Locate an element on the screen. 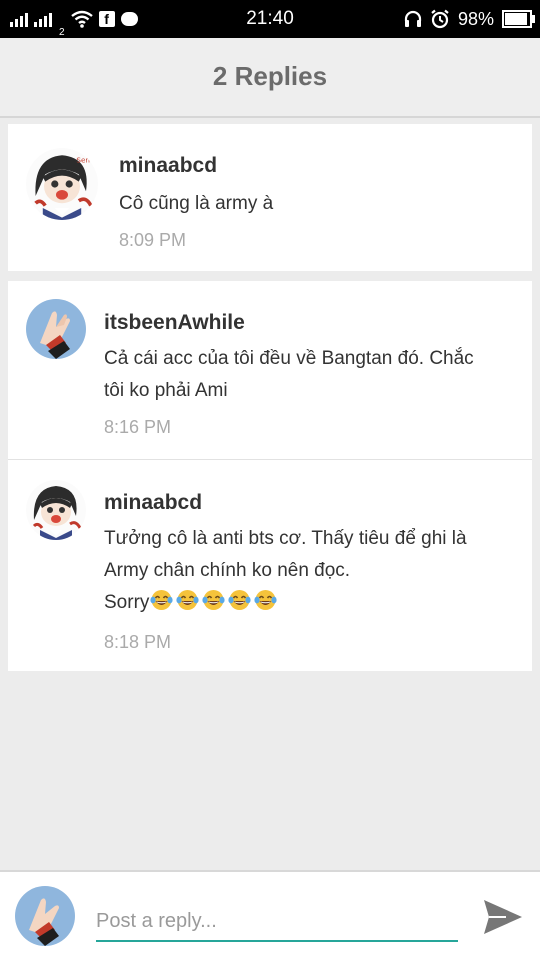  battery-percent: 98% is located at coordinates (475, 18).